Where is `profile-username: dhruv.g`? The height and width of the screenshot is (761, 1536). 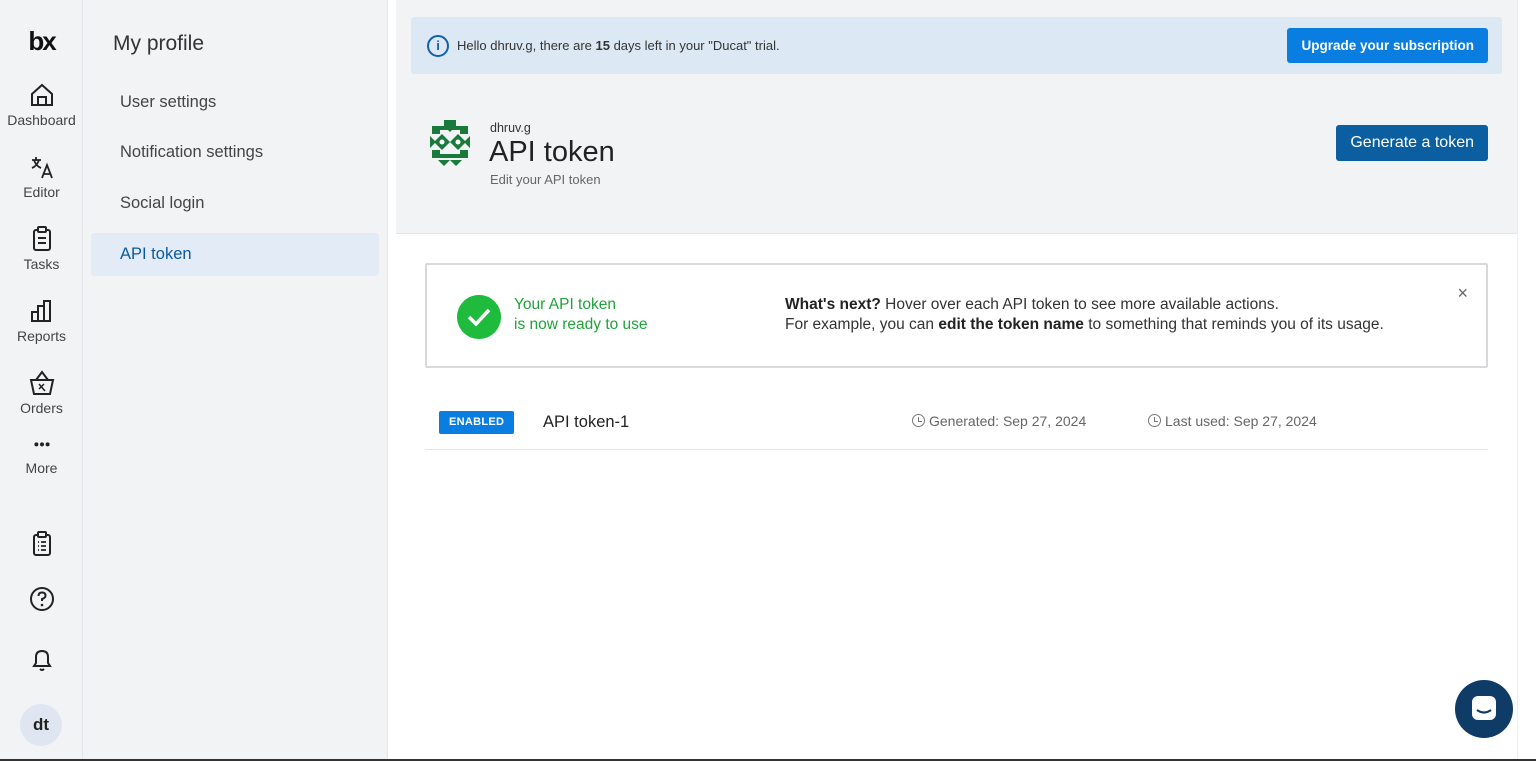
profile-username: dhruv.g is located at coordinates (510, 128).